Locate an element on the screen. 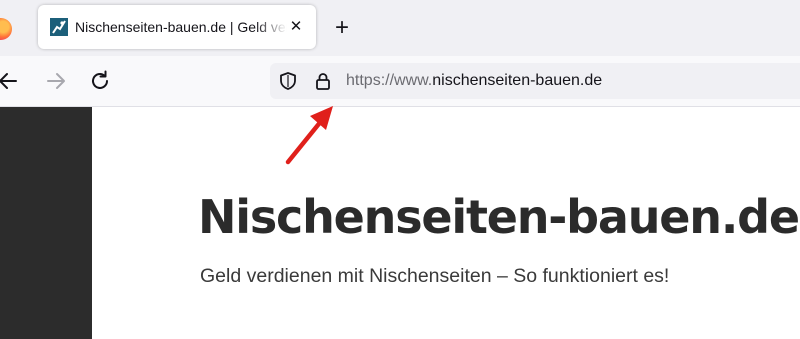 The width and height of the screenshot is (800, 339). new-tab-icon: + is located at coordinates (342, 28).